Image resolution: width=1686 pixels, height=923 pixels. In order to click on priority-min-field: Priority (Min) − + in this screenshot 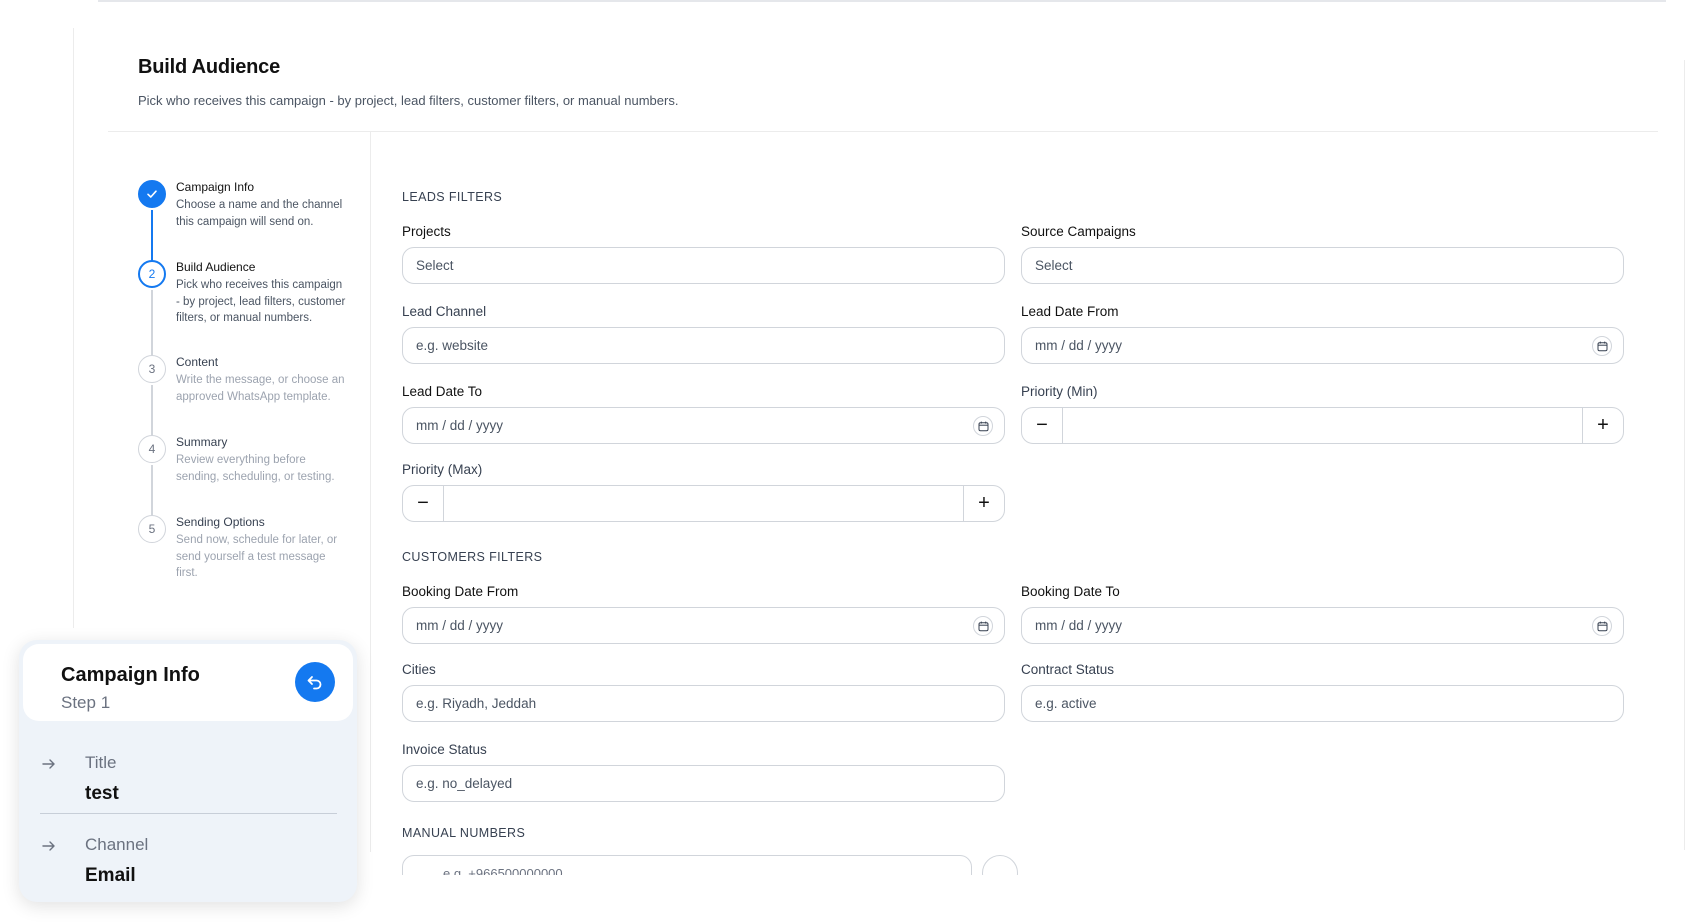, I will do `click(1322, 414)`.